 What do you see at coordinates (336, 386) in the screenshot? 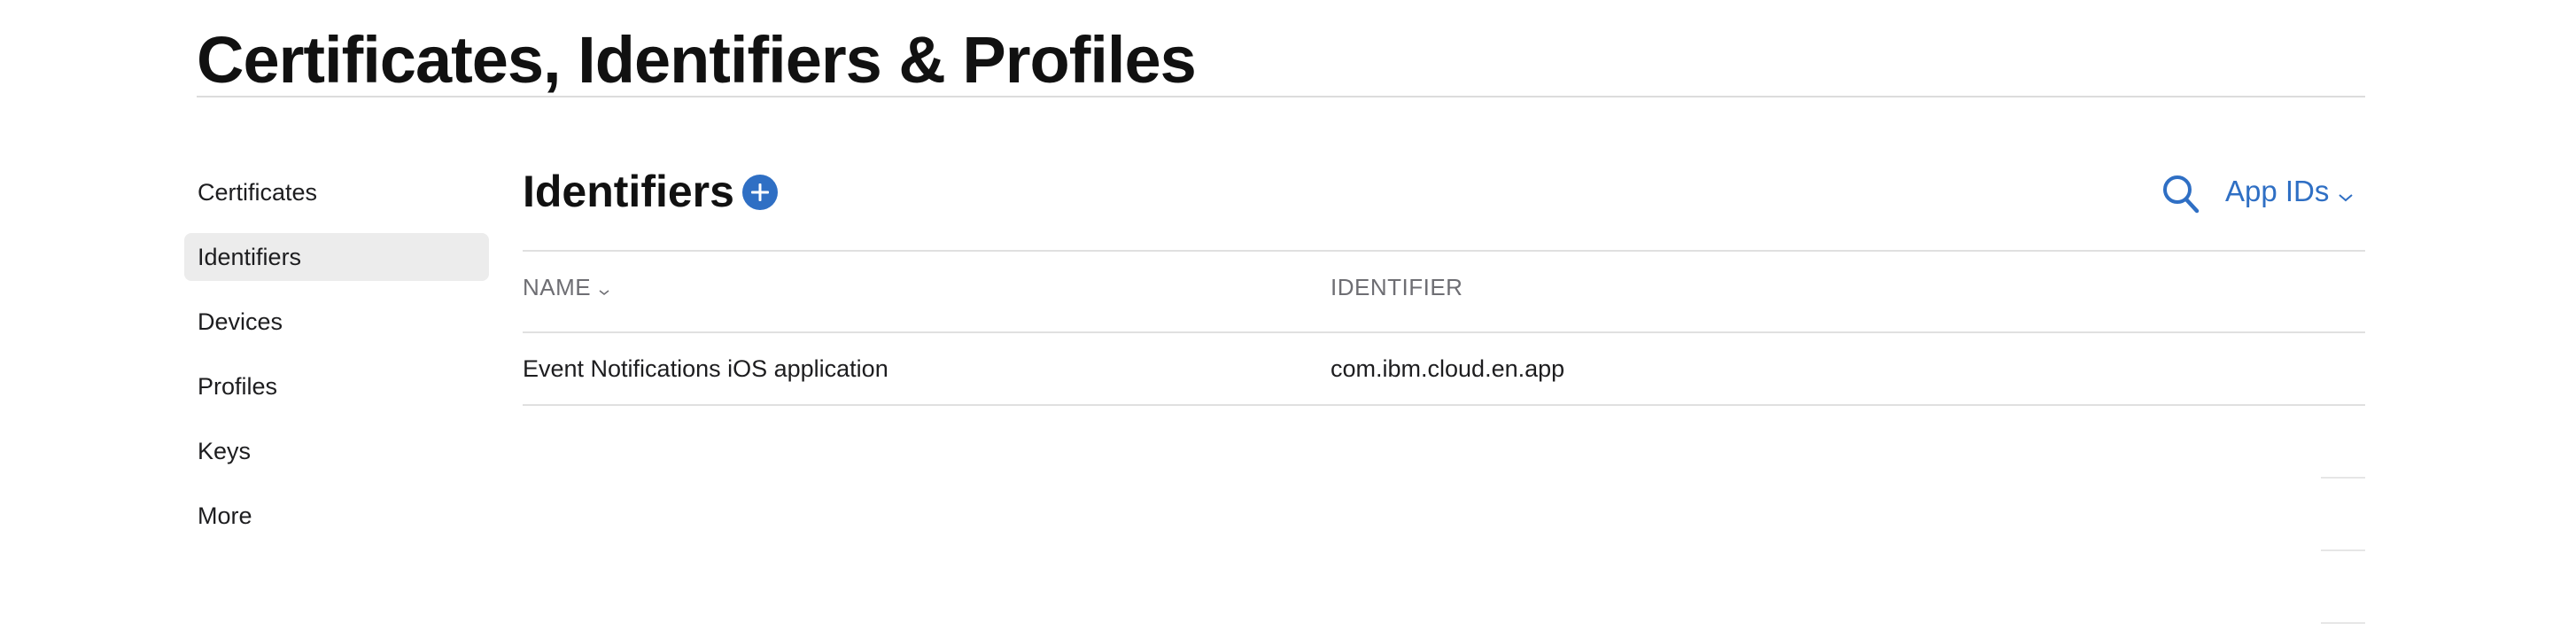
I see `sidebar-item-profiles: Profiles` at bounding box center [336, 386].